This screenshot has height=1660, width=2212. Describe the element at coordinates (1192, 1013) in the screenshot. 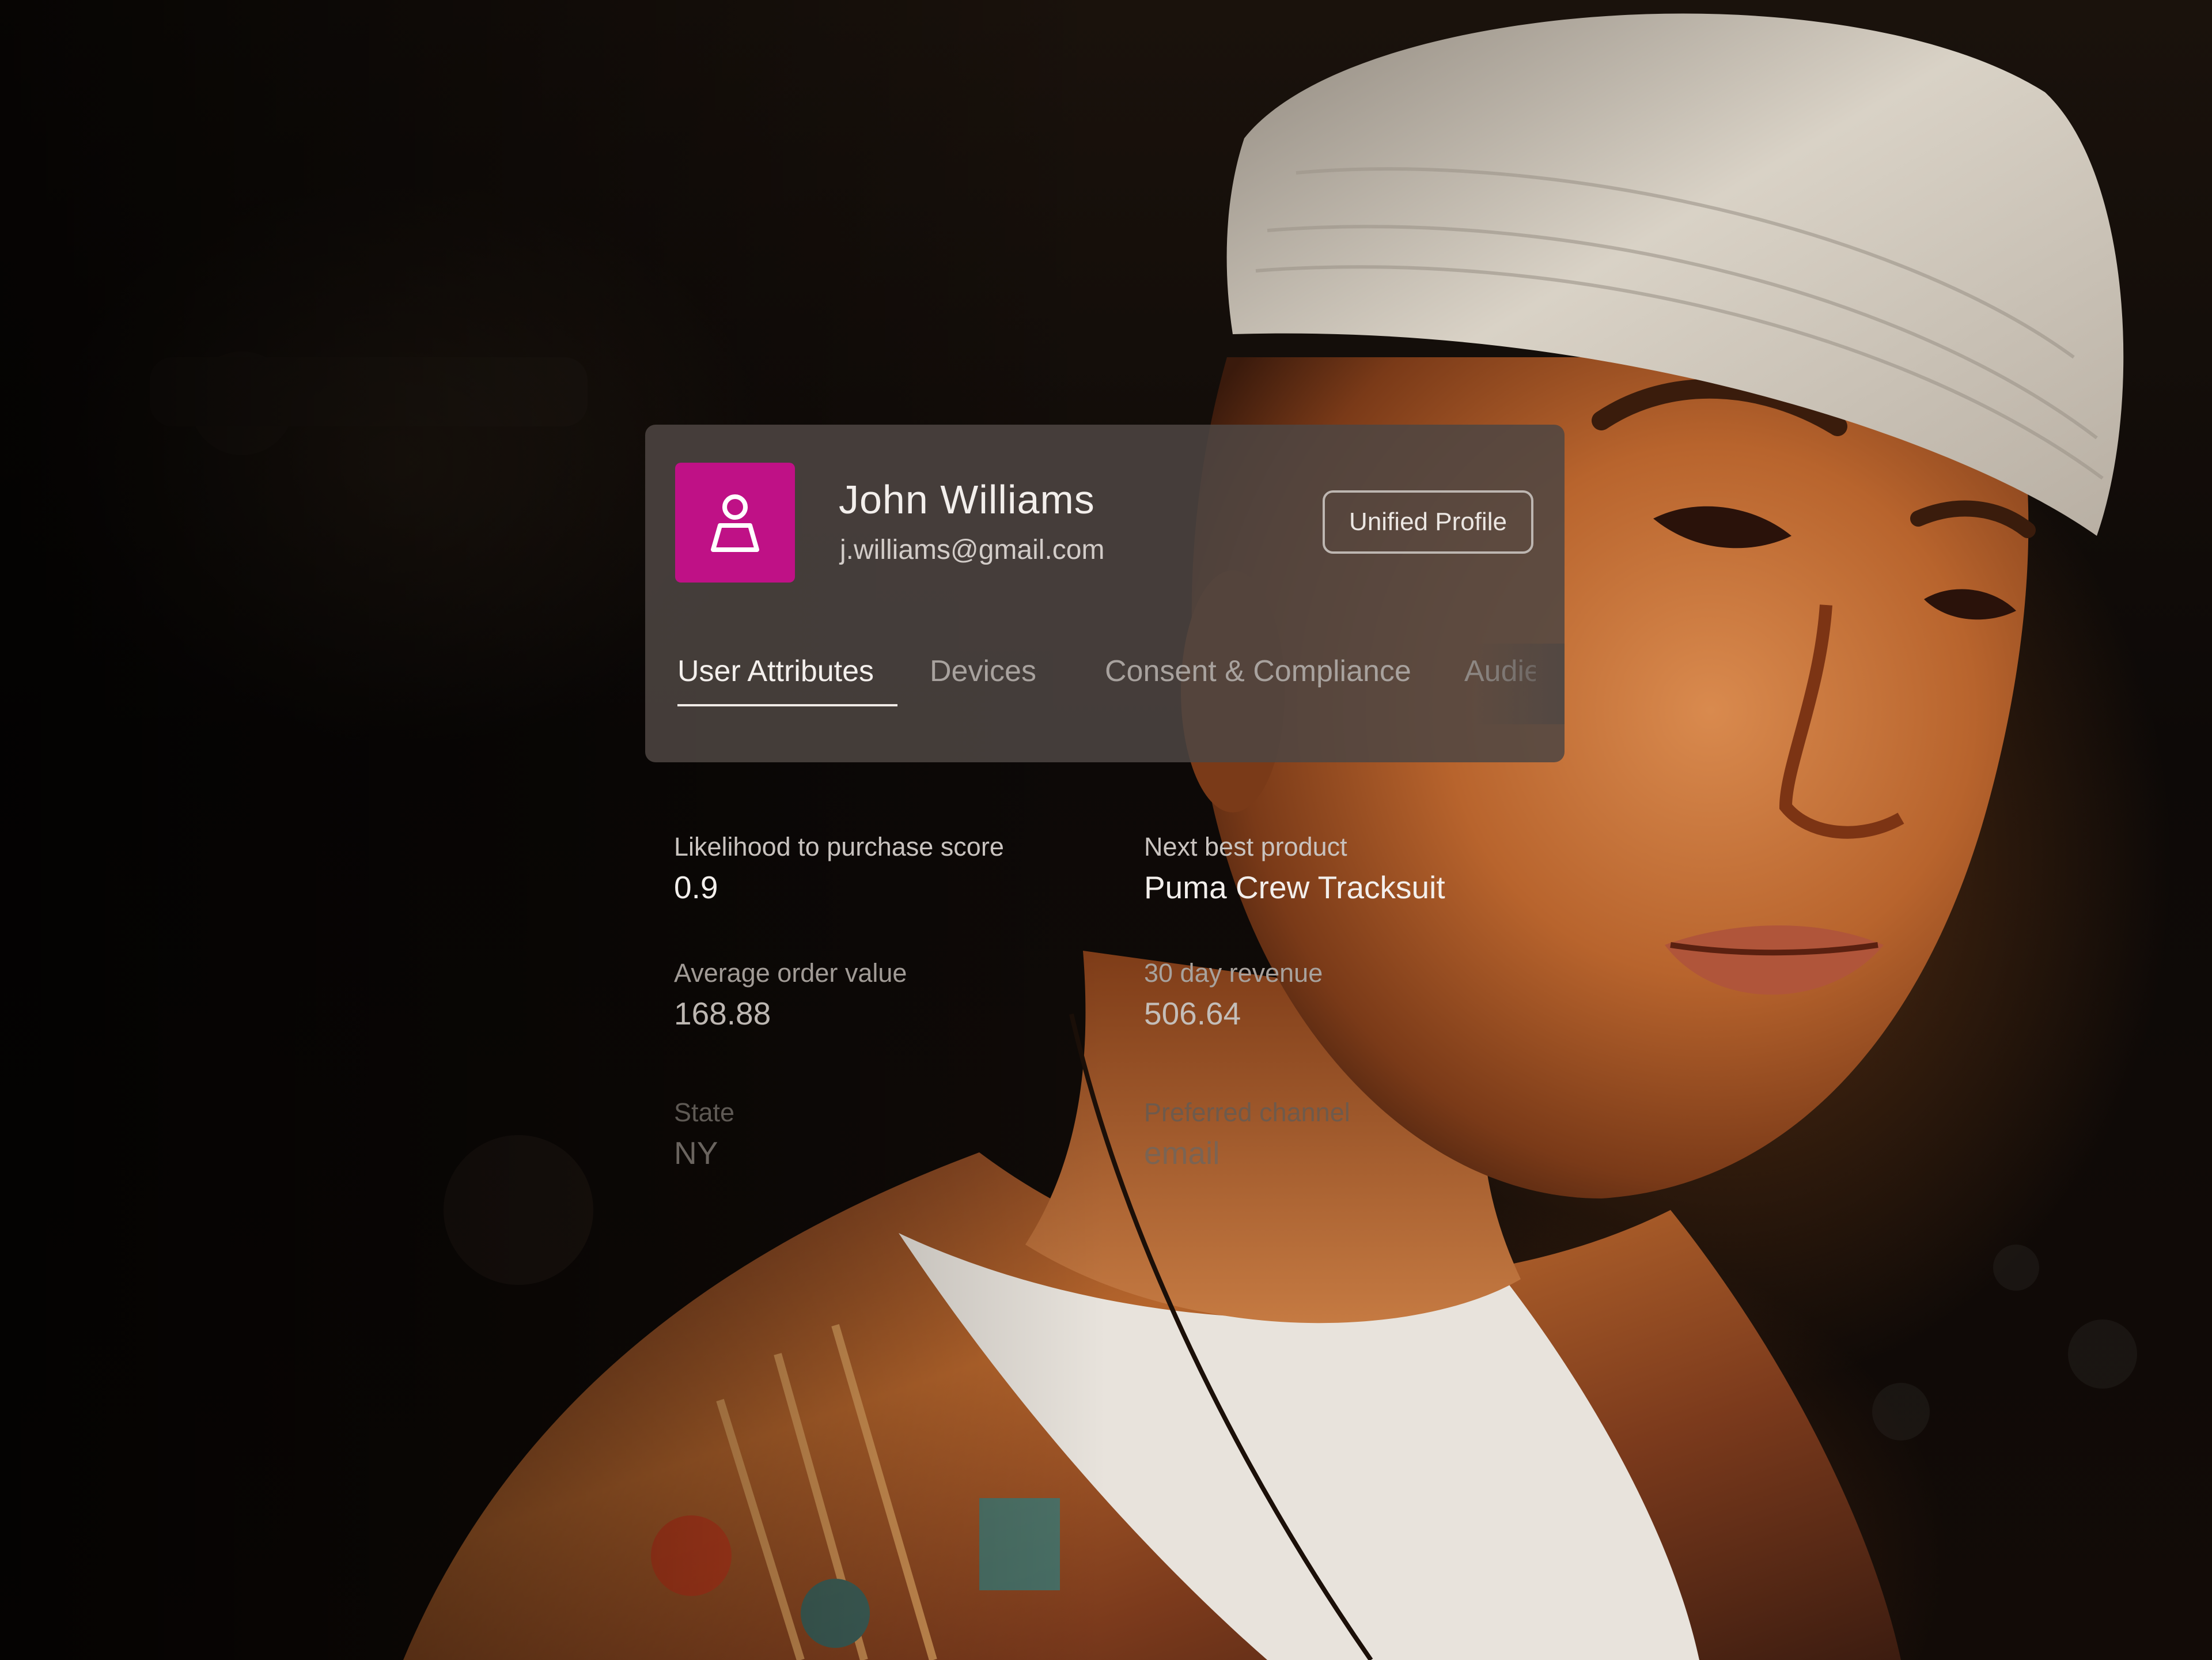

I see `attribute-value: 506.64` at that location.